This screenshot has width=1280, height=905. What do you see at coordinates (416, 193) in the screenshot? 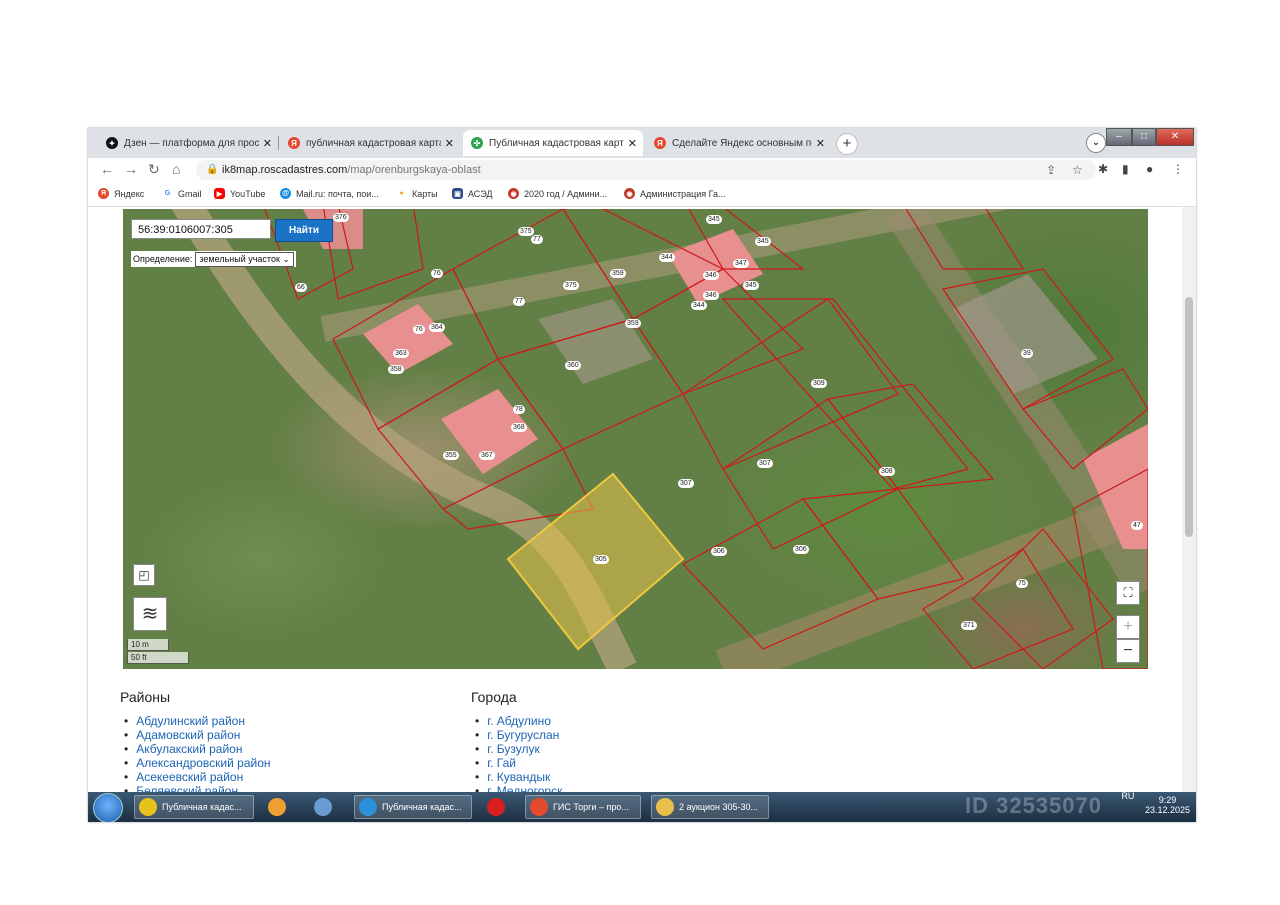
I see `bookmark-maps: ● Карты` at bounding box center [416, 193].